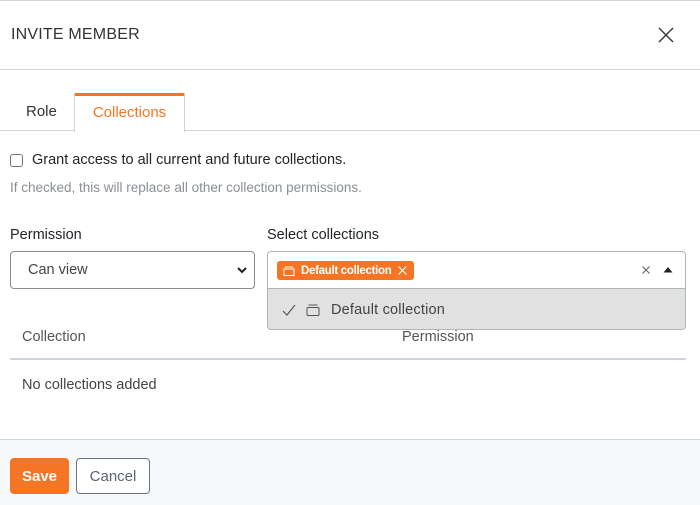 This screenshot has width=700, height=505. What do you see at coordinates (350, 472) in the screenshot?
I see `dialog-footer: Save Cancel` at bounding box center [350, 472].